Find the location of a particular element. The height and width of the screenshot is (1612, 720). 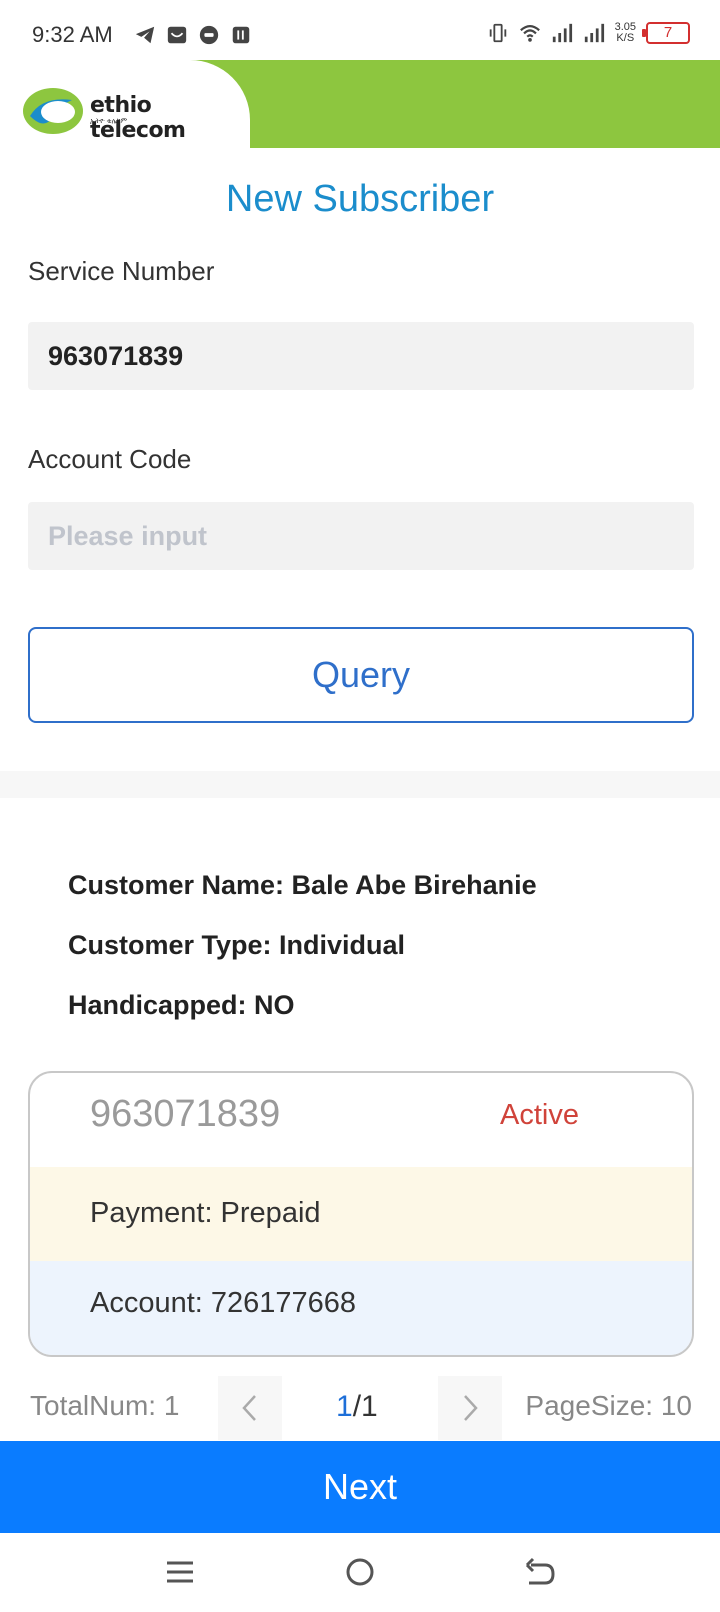

battery-icon: 7 is located at coordinates (666, 33).